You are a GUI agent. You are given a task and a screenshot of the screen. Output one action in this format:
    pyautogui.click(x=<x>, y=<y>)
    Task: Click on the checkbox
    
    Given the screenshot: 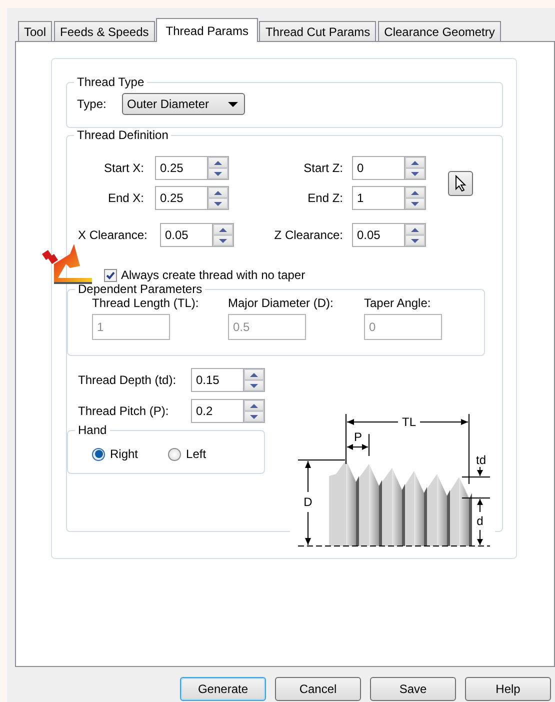 What is the action you would take?
    pyautogui.click(x=110, y=275)
    